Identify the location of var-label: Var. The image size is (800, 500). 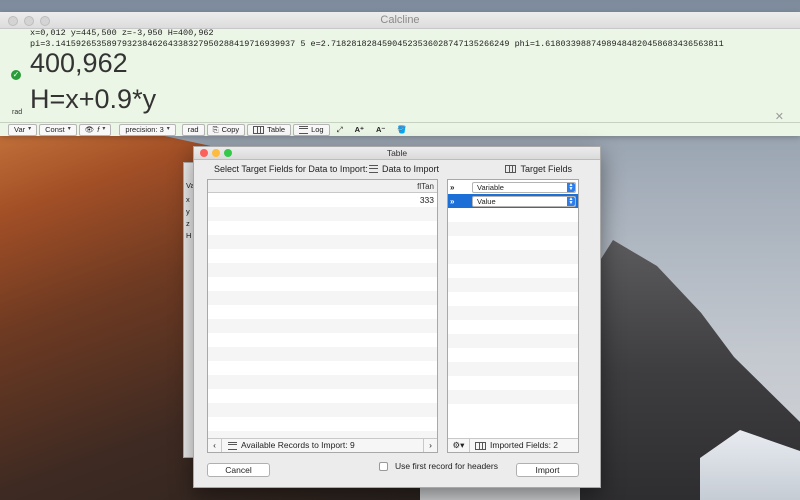
(20, 129).